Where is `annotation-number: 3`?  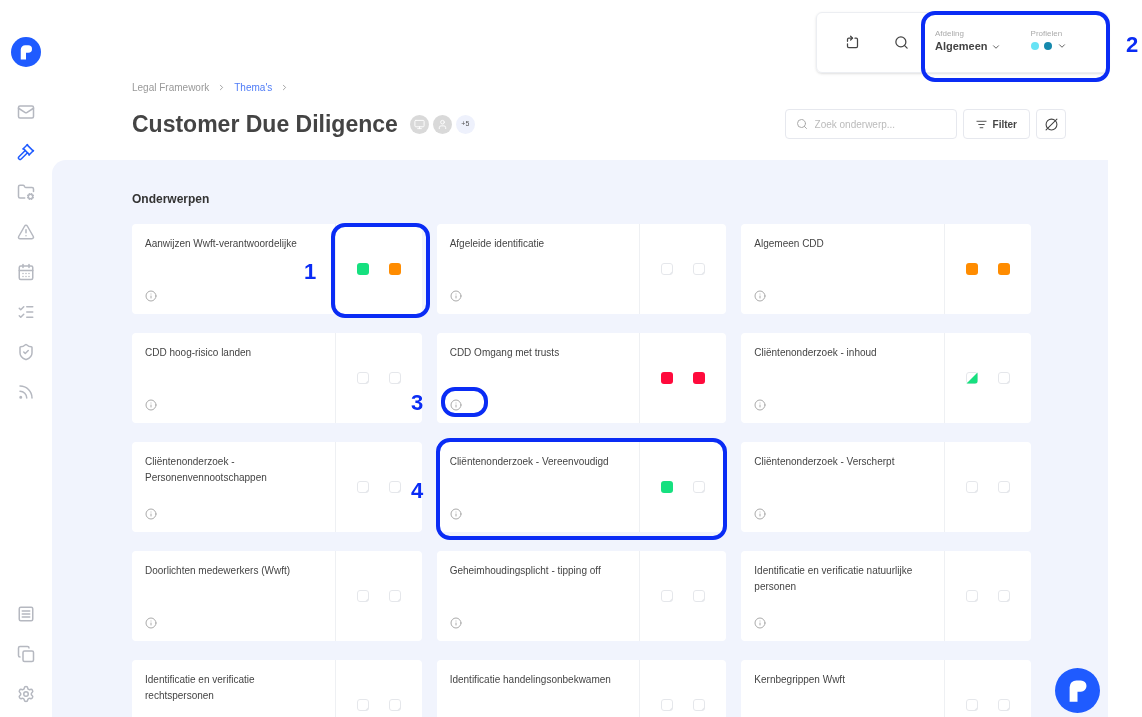
annotation-number: 3 is located at coordinates (417, 403).